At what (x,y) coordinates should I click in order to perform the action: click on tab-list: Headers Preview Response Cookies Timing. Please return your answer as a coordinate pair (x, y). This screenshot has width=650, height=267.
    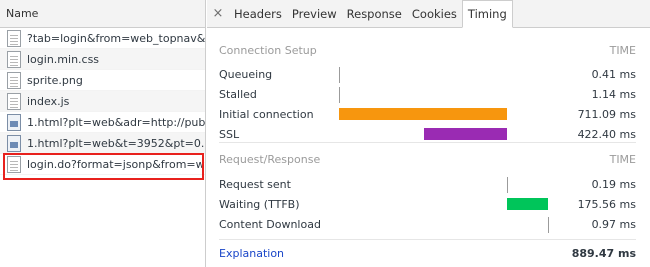
    Looking at the image, I should click on (371, 14).